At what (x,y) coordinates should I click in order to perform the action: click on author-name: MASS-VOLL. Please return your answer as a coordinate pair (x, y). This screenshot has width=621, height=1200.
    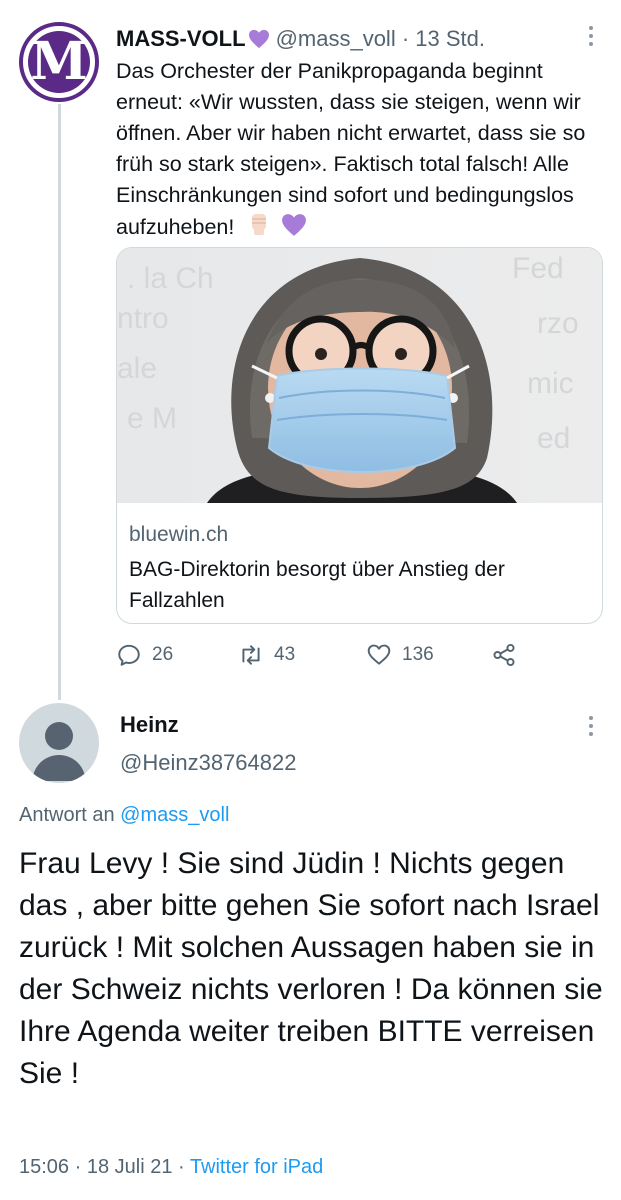
    Looking at the image, I should click on (181, 39).